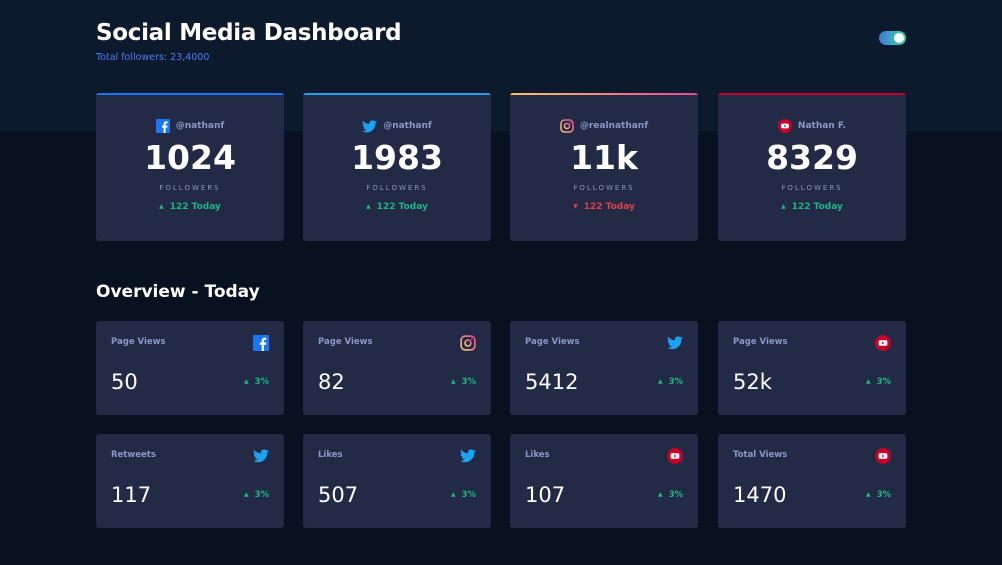 The width and height of the screenshot is (1002, 565). I want to click on followers-card-twitter: @nathanf 1983 FOLLOWERS ▲ 122 Today, so click(397, 167).